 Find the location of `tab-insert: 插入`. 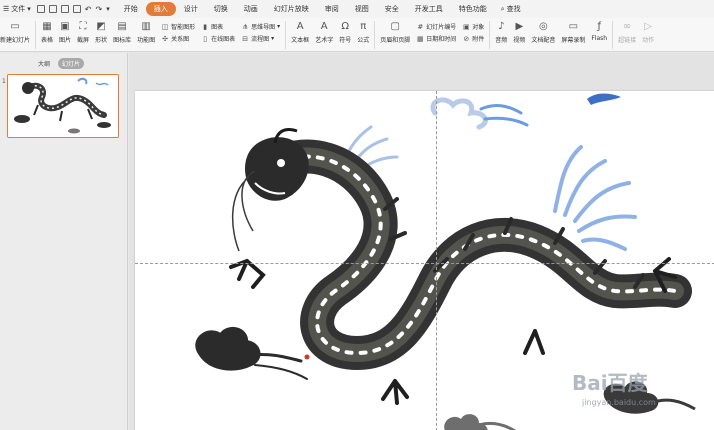

tab-insert: 插入 is located at coordinates (160, 9).